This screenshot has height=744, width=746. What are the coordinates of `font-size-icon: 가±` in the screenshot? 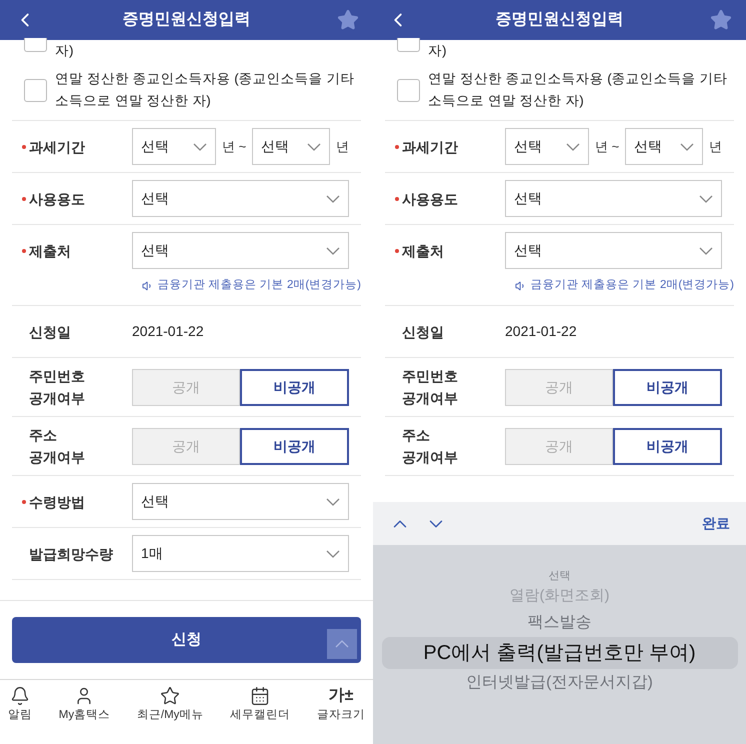 It's located at (341, 696).